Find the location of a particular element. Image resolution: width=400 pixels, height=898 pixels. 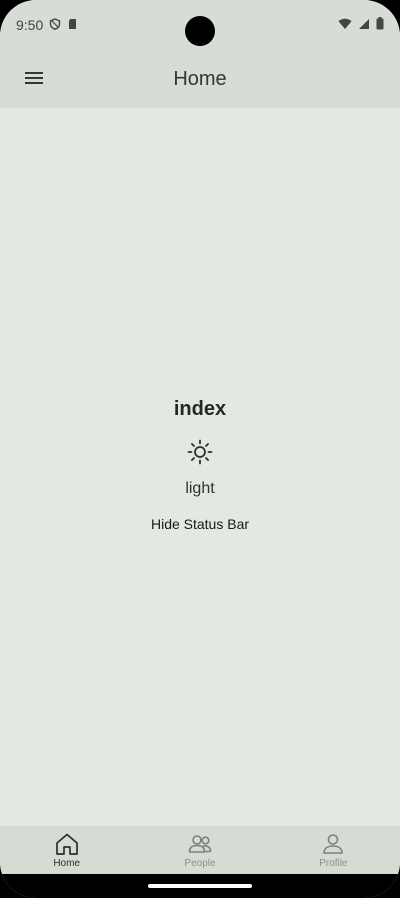

signal-icon is located at coordinates (364, 25).